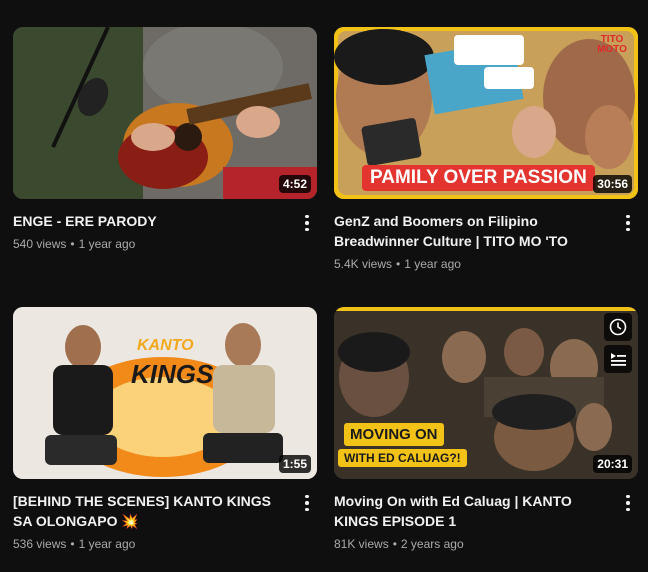 Image resolution: width=648 pixels, height=572 pixels. What do you see at coordinates (166, 544) in the screenshot?
I see `video-meta: 536 views • 1 year ago` at bounding box center [166, 544].